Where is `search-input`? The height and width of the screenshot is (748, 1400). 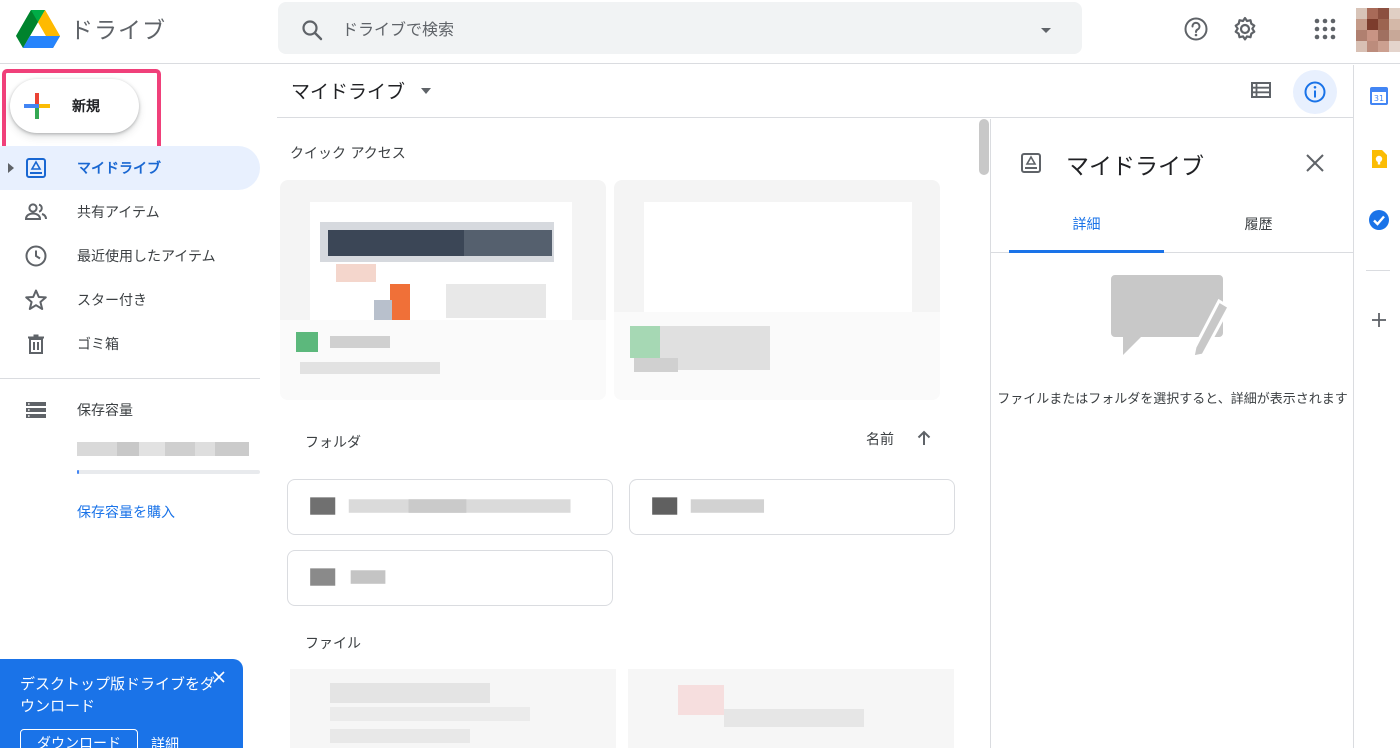
search-input is located at coordinates (672, 29).